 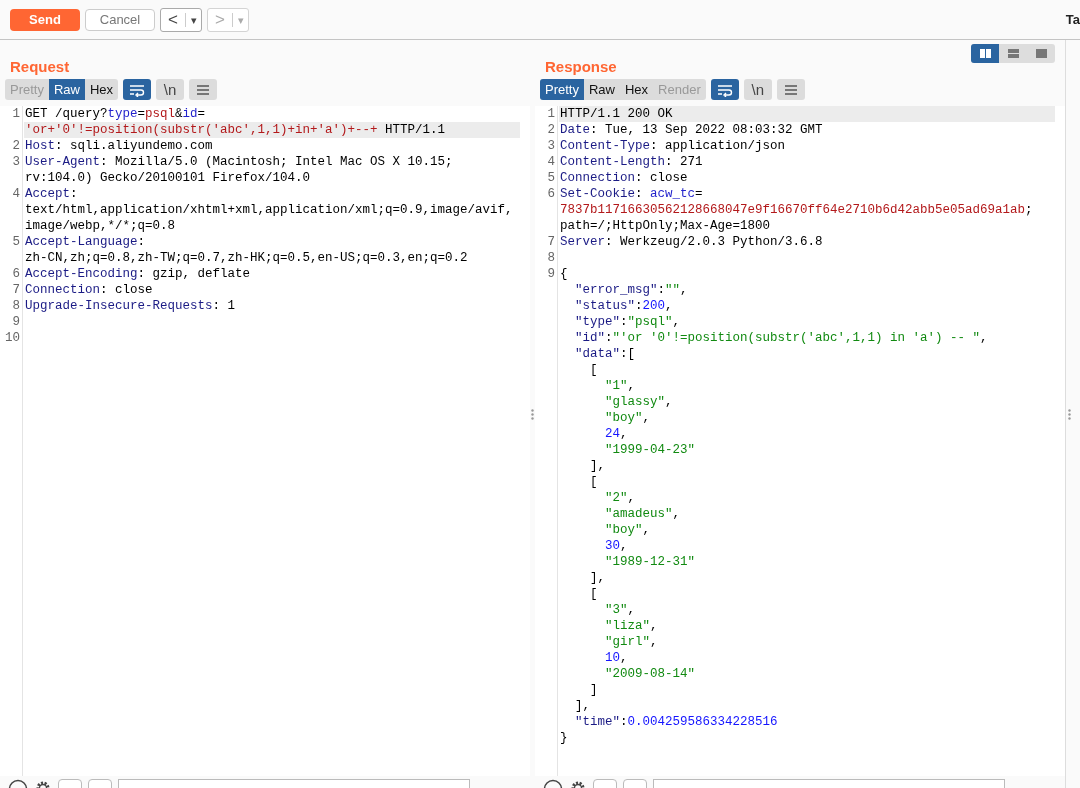 What do you see at coordinates (781, 338) in the screenshot?
I see `code-line: "id":"'or '0'!=position(substr('abc',1,1) in 'a') -- ",` at bounding box center [781, 338].